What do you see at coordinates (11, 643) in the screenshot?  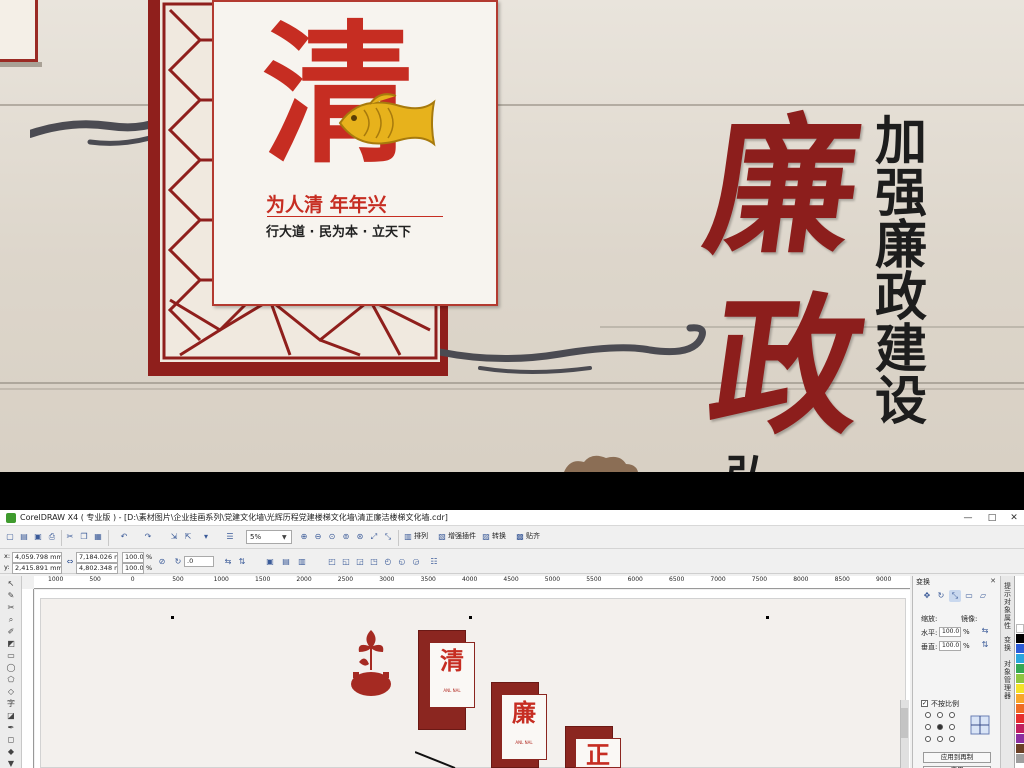 I see `smart-fill-tool-icon: ◩` at bounding box center [11, 643].